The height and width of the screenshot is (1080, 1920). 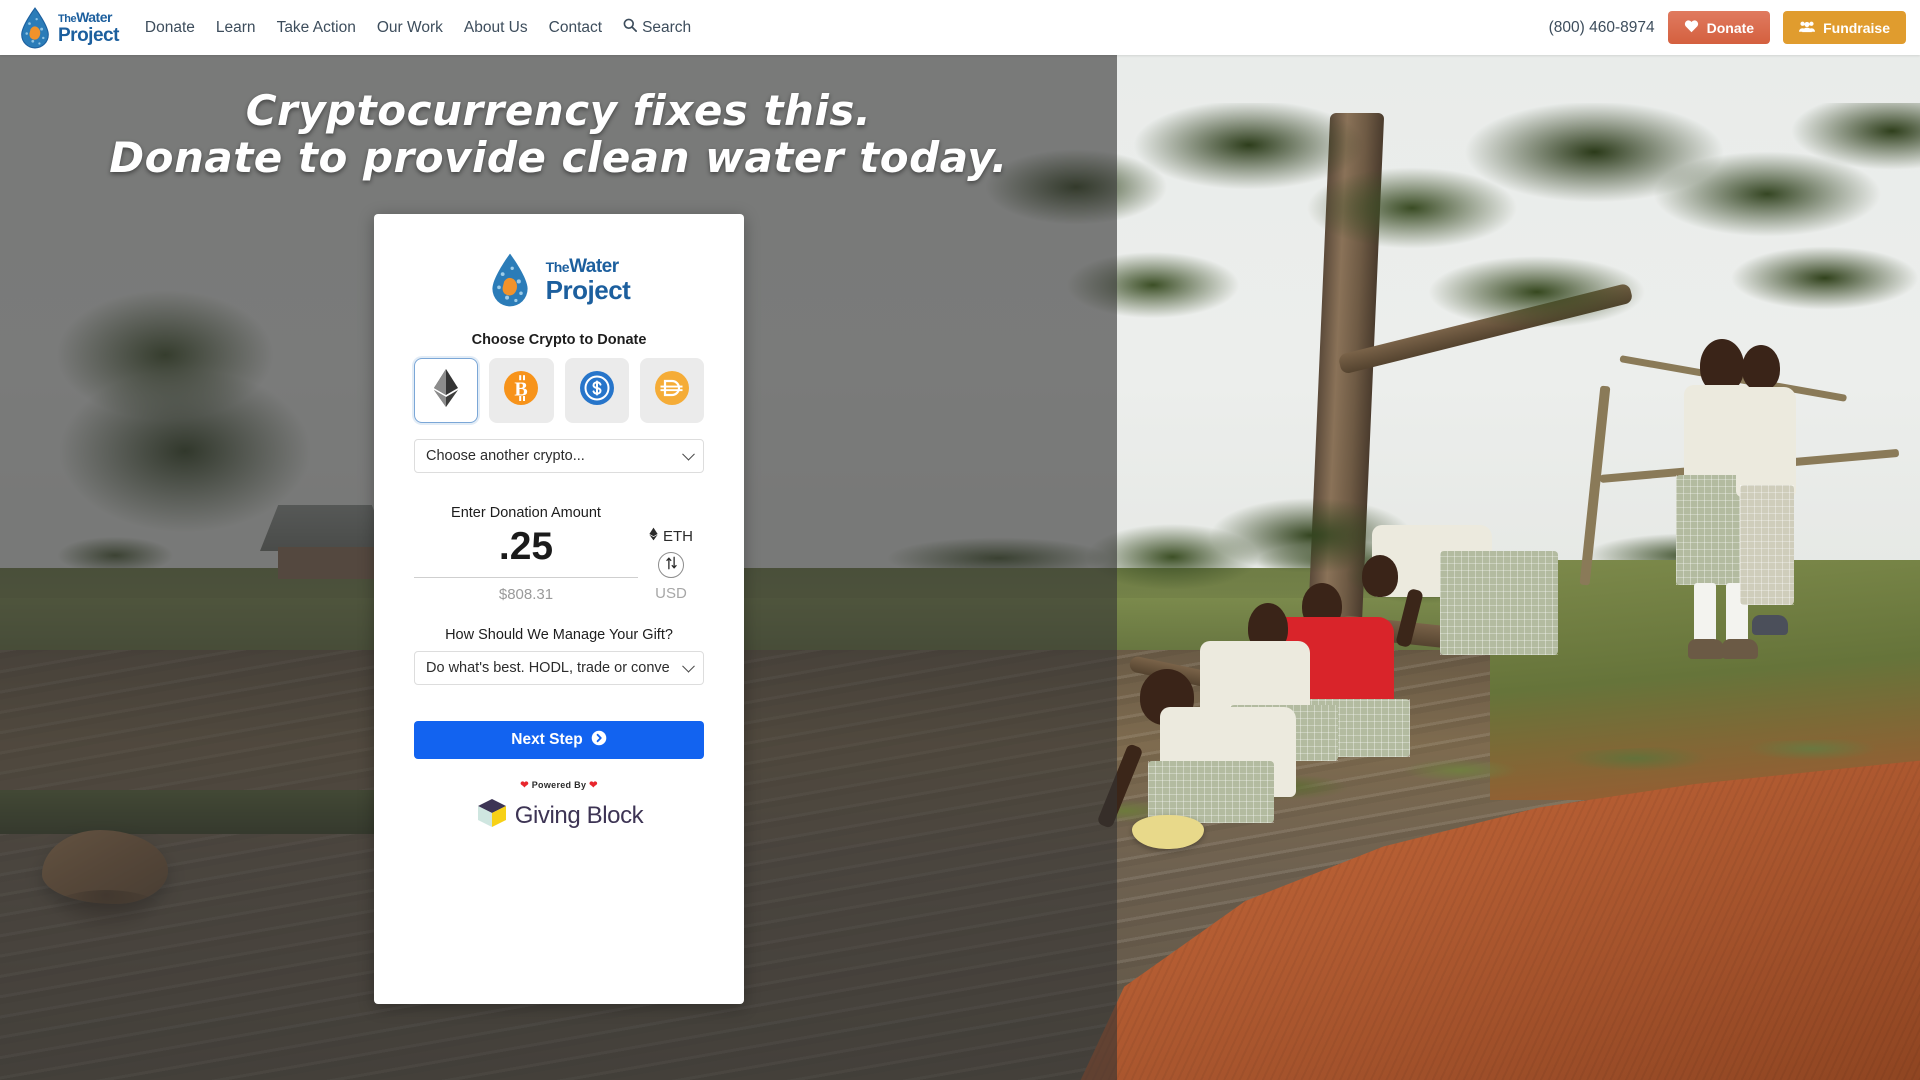 What do you see at coordinates (496, 28) in the screenshot?
I see `nav-item-about-us: About Us` at bounding box center [496, 28].